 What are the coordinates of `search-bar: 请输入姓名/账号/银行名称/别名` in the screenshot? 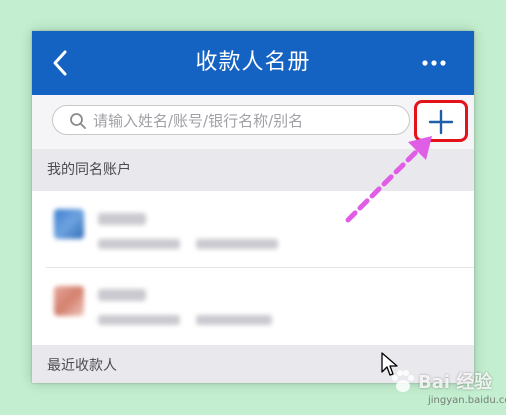 It's located at (253, 122).